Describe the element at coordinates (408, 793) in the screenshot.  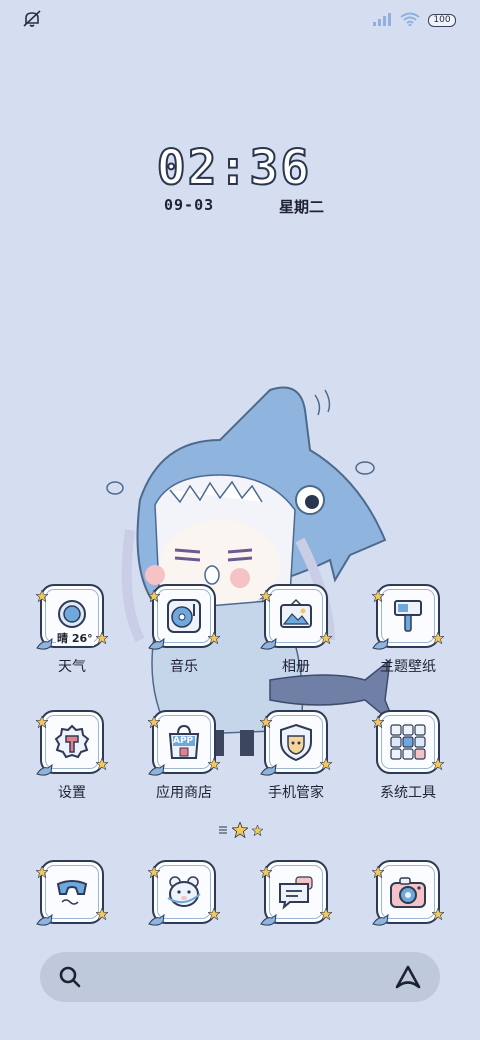
I see `app-label: 系统工具` at that location.